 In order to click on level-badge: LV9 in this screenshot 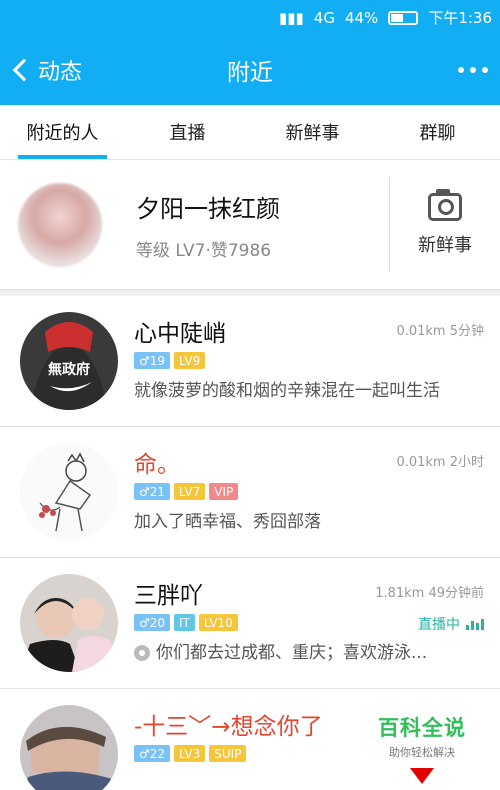, I will do `click(190, 360)`.